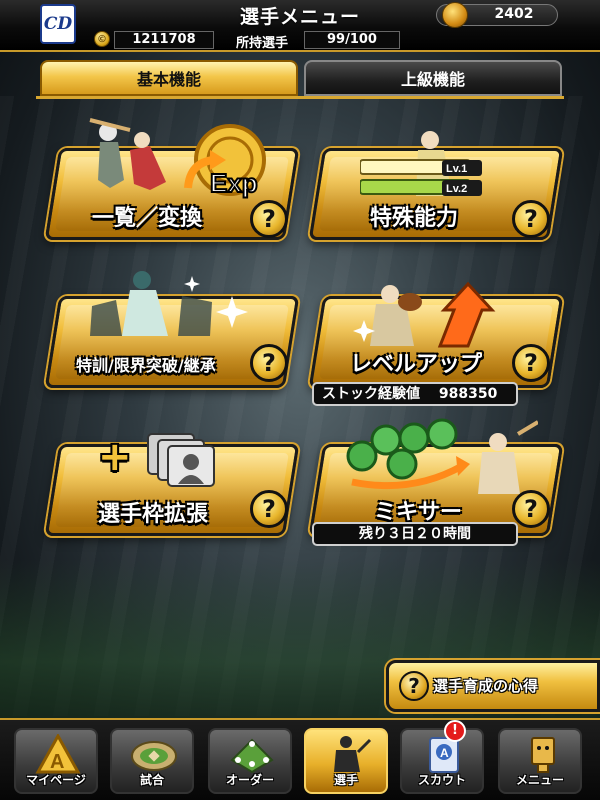 The height and width of the screenshot is (800, 600). I want to click on tile-label-list: 一覧／変換, so click(147, 218).